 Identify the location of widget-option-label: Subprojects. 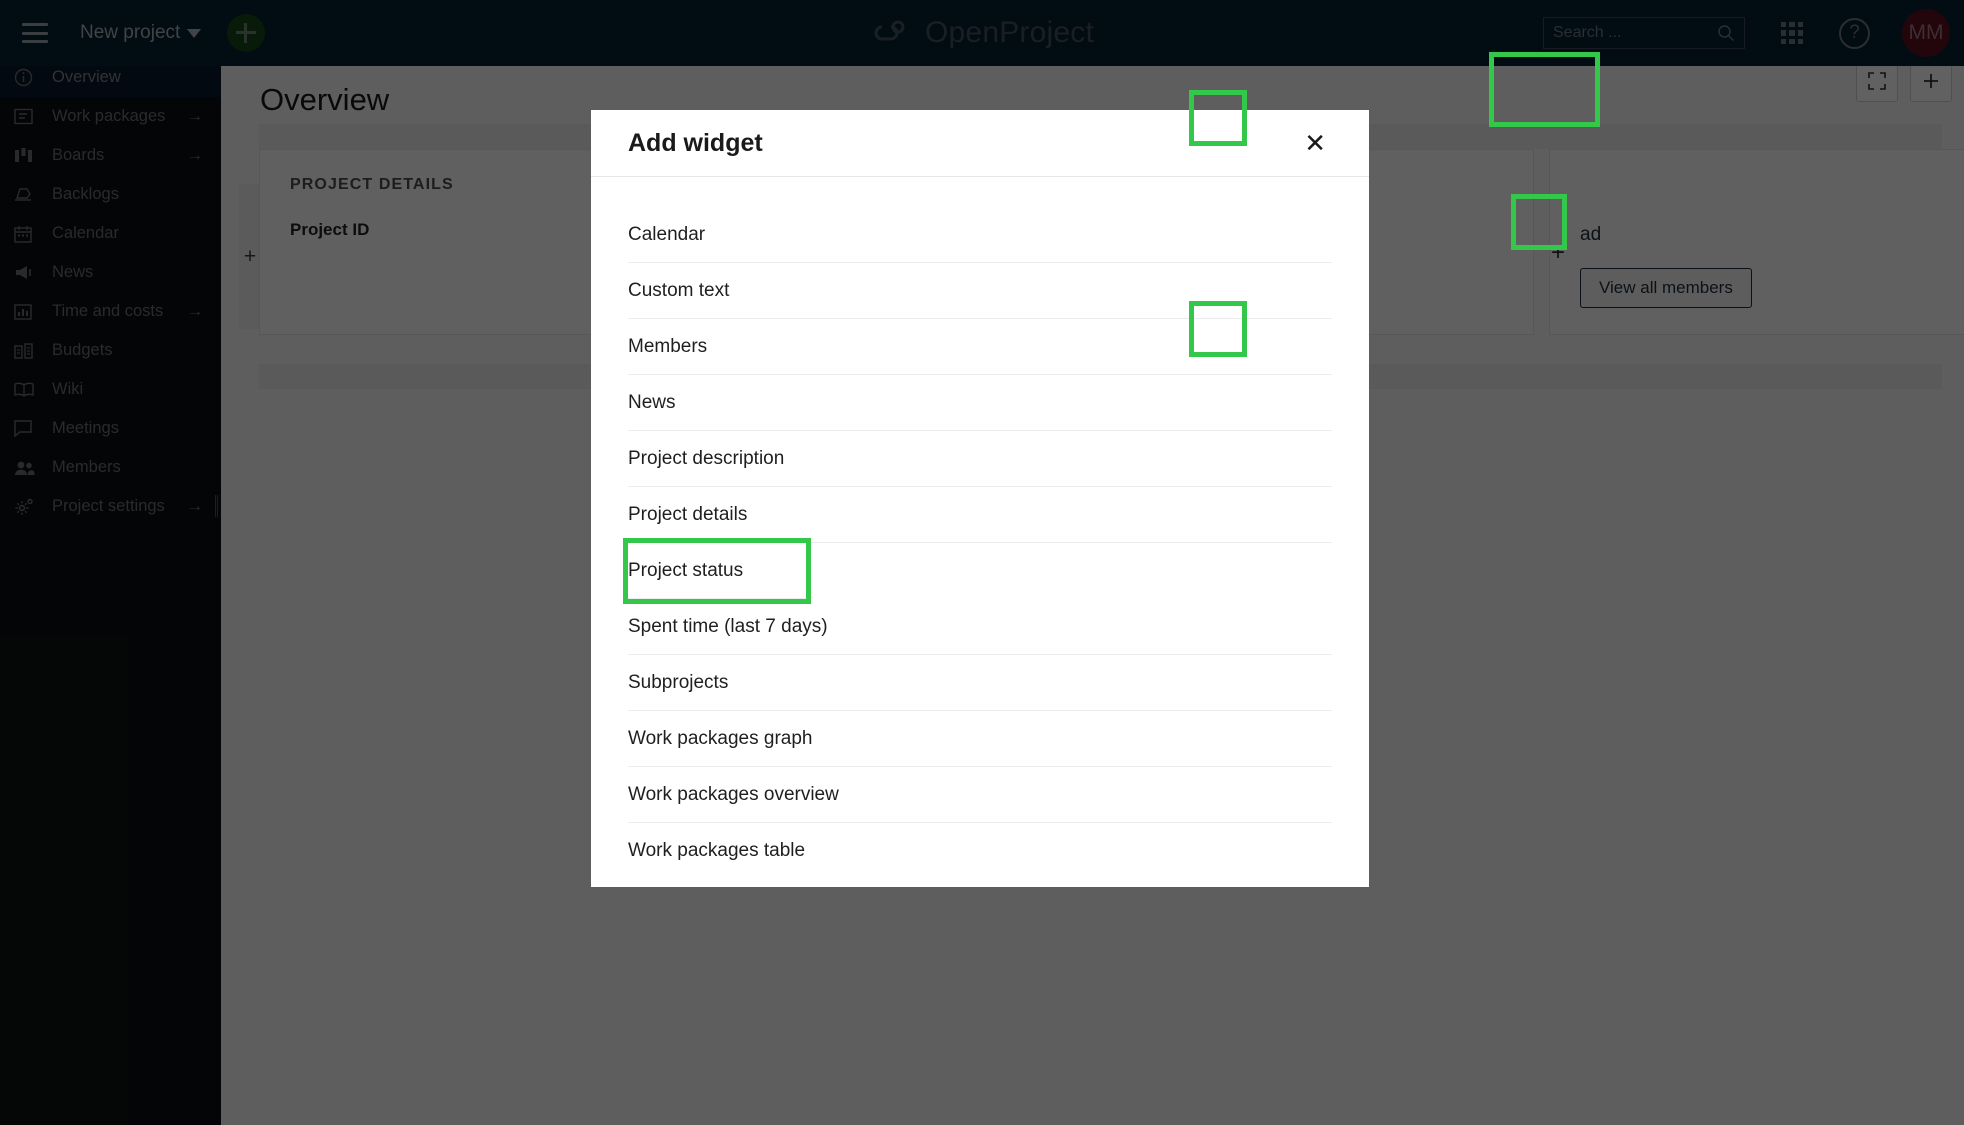
(678, 682).